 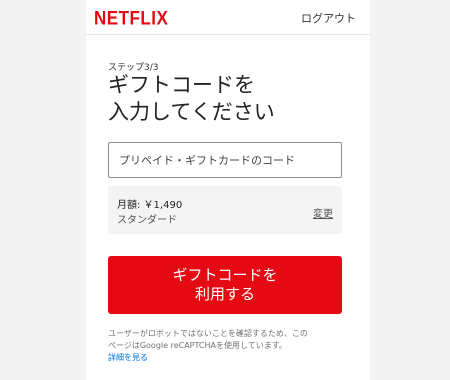 I want to click on redeem-gift-code-button: ギフトコードを 利用する, so click(x=225, y=285).